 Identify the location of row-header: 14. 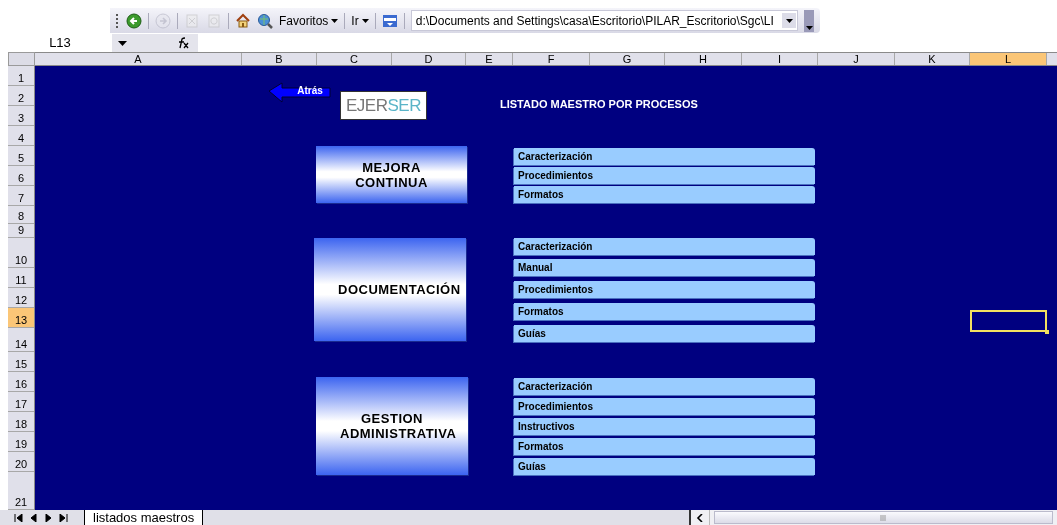
(21, 340).